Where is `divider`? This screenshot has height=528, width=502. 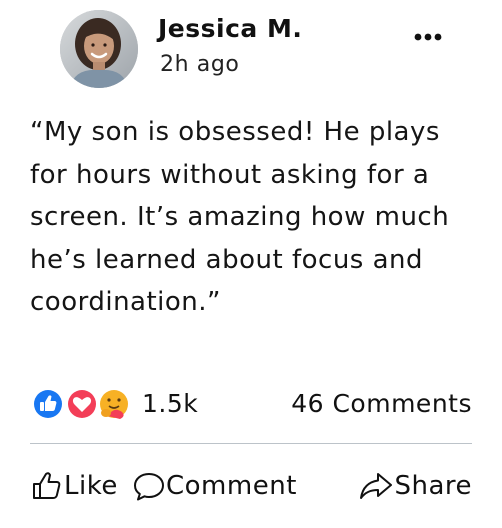 divider is located at coordinates (251, 443).